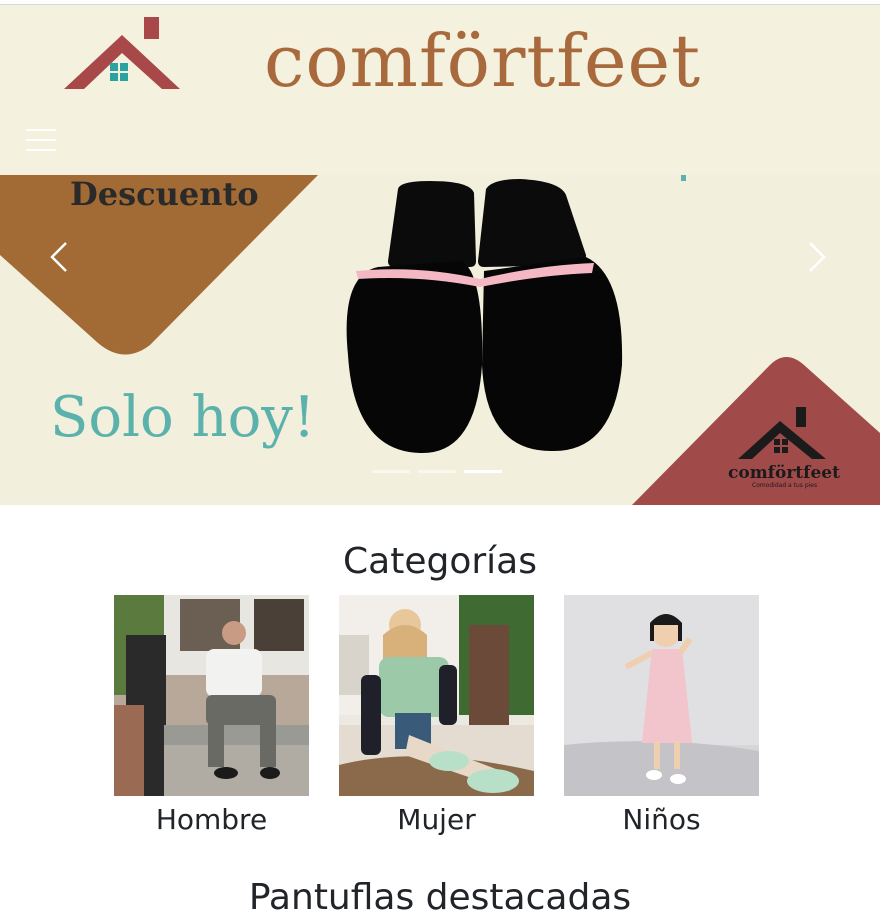 The image size is (880, 920). What do you see at coordinates (436, 695) in the screenshot?
I see `category-image-mujer` at bounding box center [436, 695].